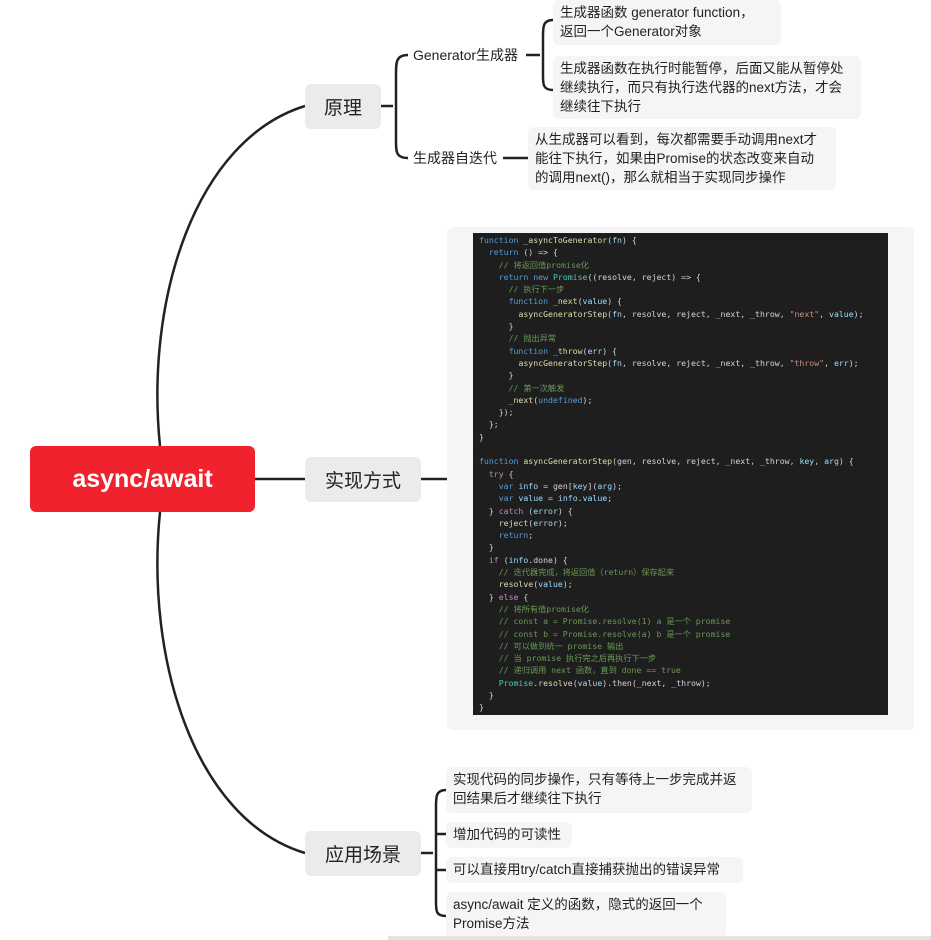  Describe the element at coordinates (586, 915) in the screenshot. I see `scenario-implicit-promise: async/await 定义的函数，隐式的返回一个 Promise方法` at that location.